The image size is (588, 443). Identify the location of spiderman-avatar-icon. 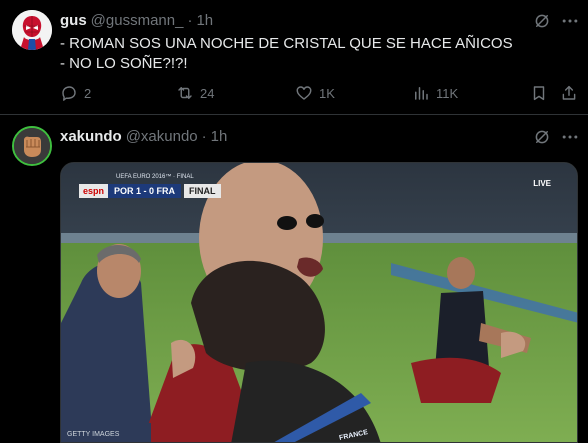
(32, 30).